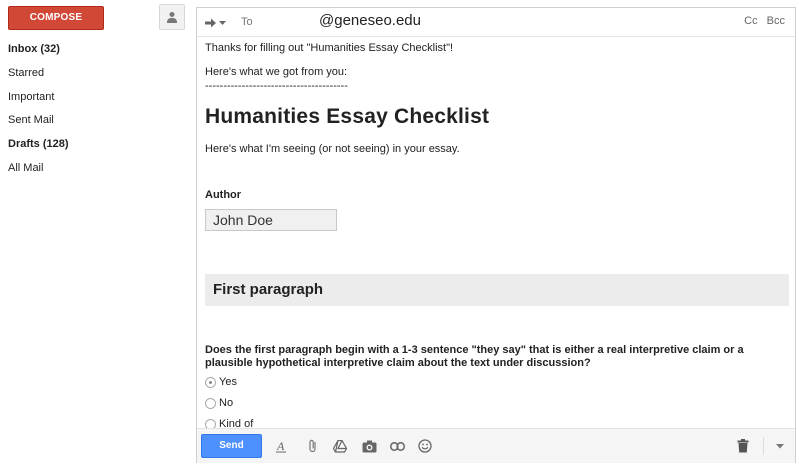 This screenshot has height=465, width=799. What do you see at coordinates (95, 123) in the screenshot?
I see `sidebar-item-sent-mail: Sent Mail` at bounding box center [95, 123].